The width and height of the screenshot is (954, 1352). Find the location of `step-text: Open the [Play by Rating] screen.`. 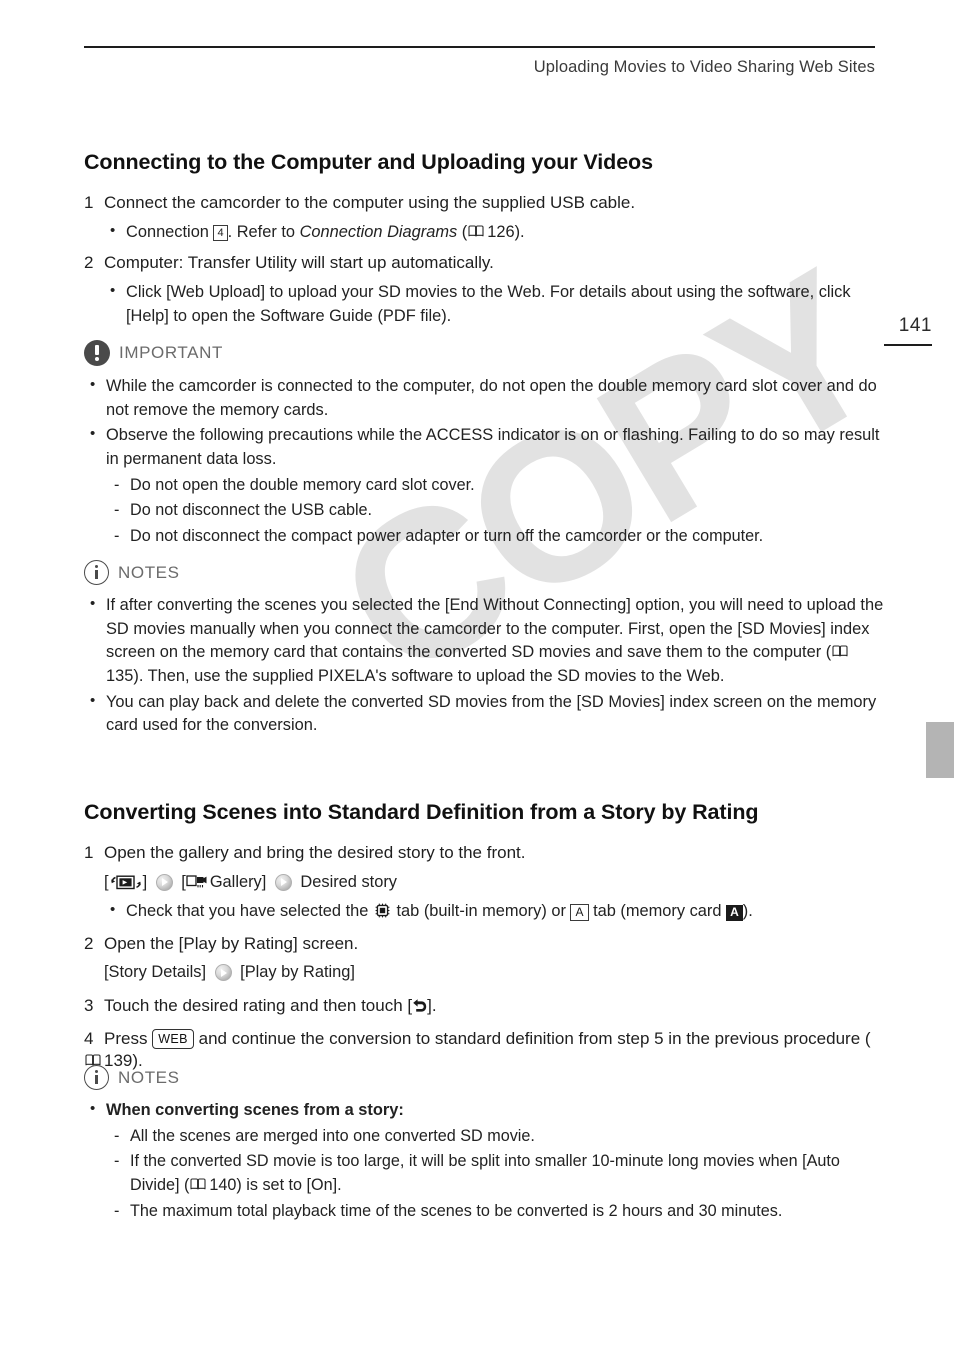

step-text: Open the [Play by Rating] screen. is located at coordinates (231, 943).